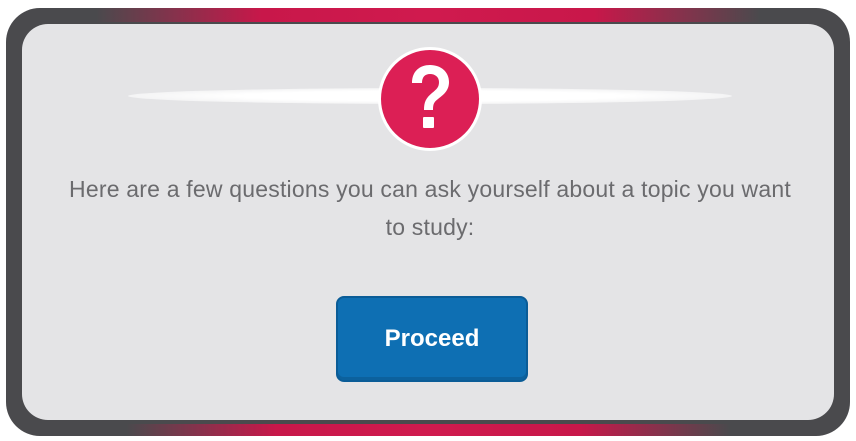 The height and width of the screenshot is (441, 856). Describe the element at coordinates (432, 339) in the screenshot. I see `proceed-button: Proceed` at that location.